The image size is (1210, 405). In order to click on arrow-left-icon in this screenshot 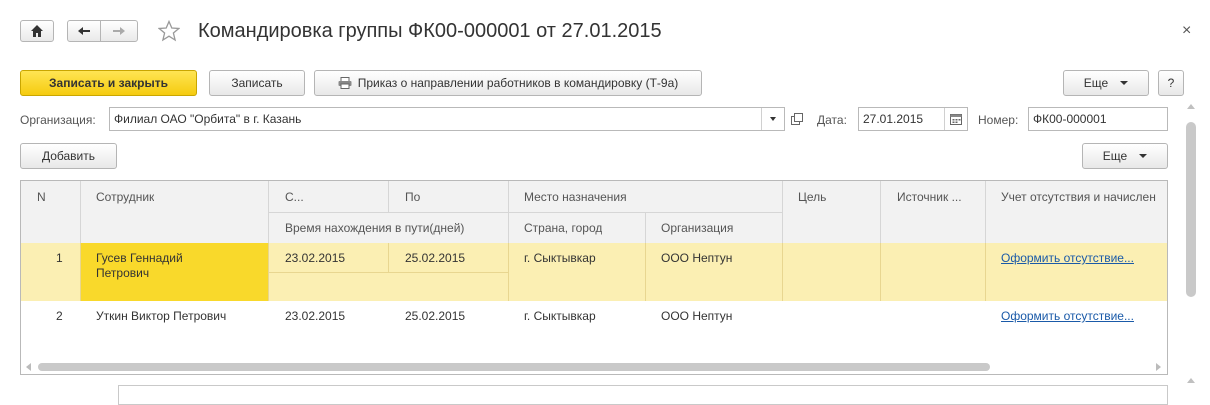, I will do `click(84, 31)`.